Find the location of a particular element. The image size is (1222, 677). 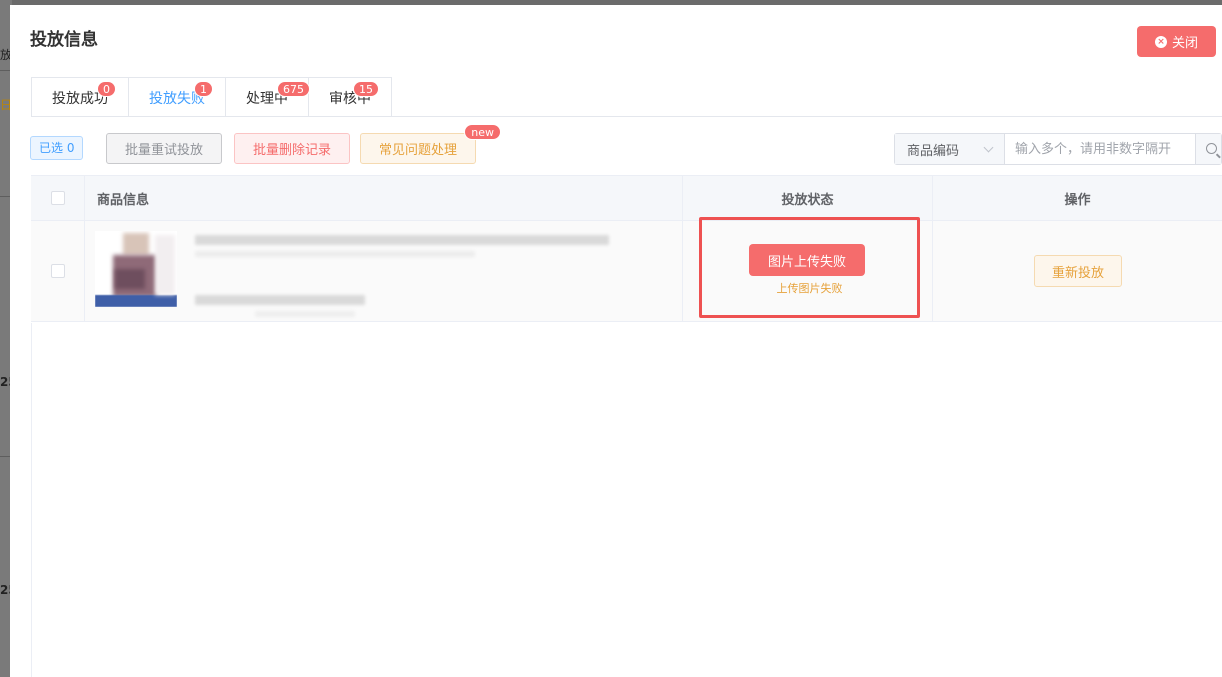

dialog-title: 投放信息 is located at coordinates (64, 40).